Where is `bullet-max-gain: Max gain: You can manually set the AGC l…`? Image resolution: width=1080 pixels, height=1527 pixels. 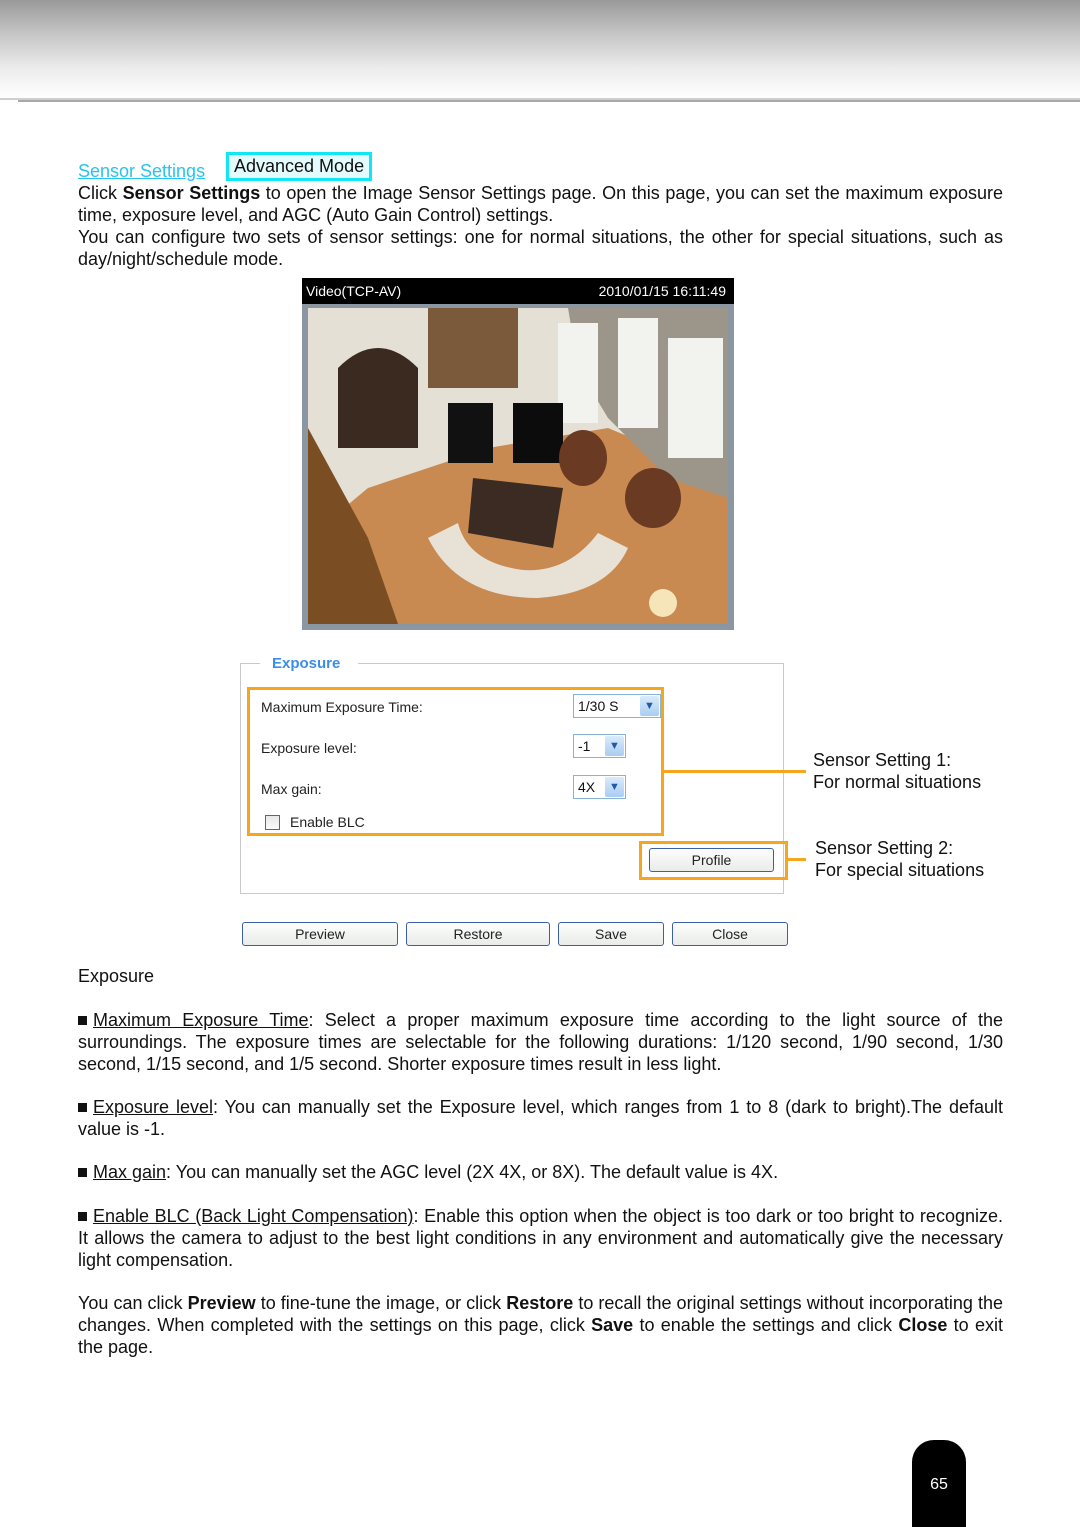
bullet-max-gain: Max gain: You can manually set the AGC l… is located at coordinates (540, 1172).